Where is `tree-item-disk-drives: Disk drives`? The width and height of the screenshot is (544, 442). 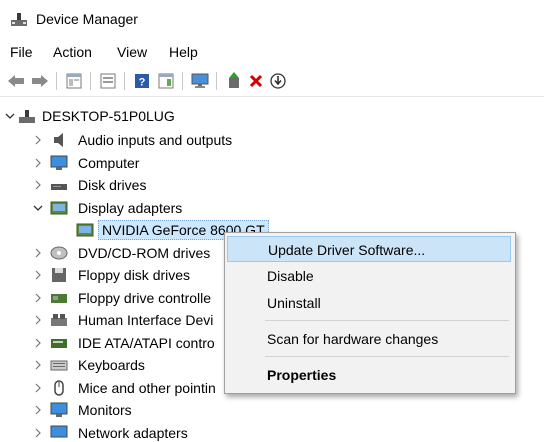
tree-item-disk-drives: Disk drives is located at coordinates (272, 185).